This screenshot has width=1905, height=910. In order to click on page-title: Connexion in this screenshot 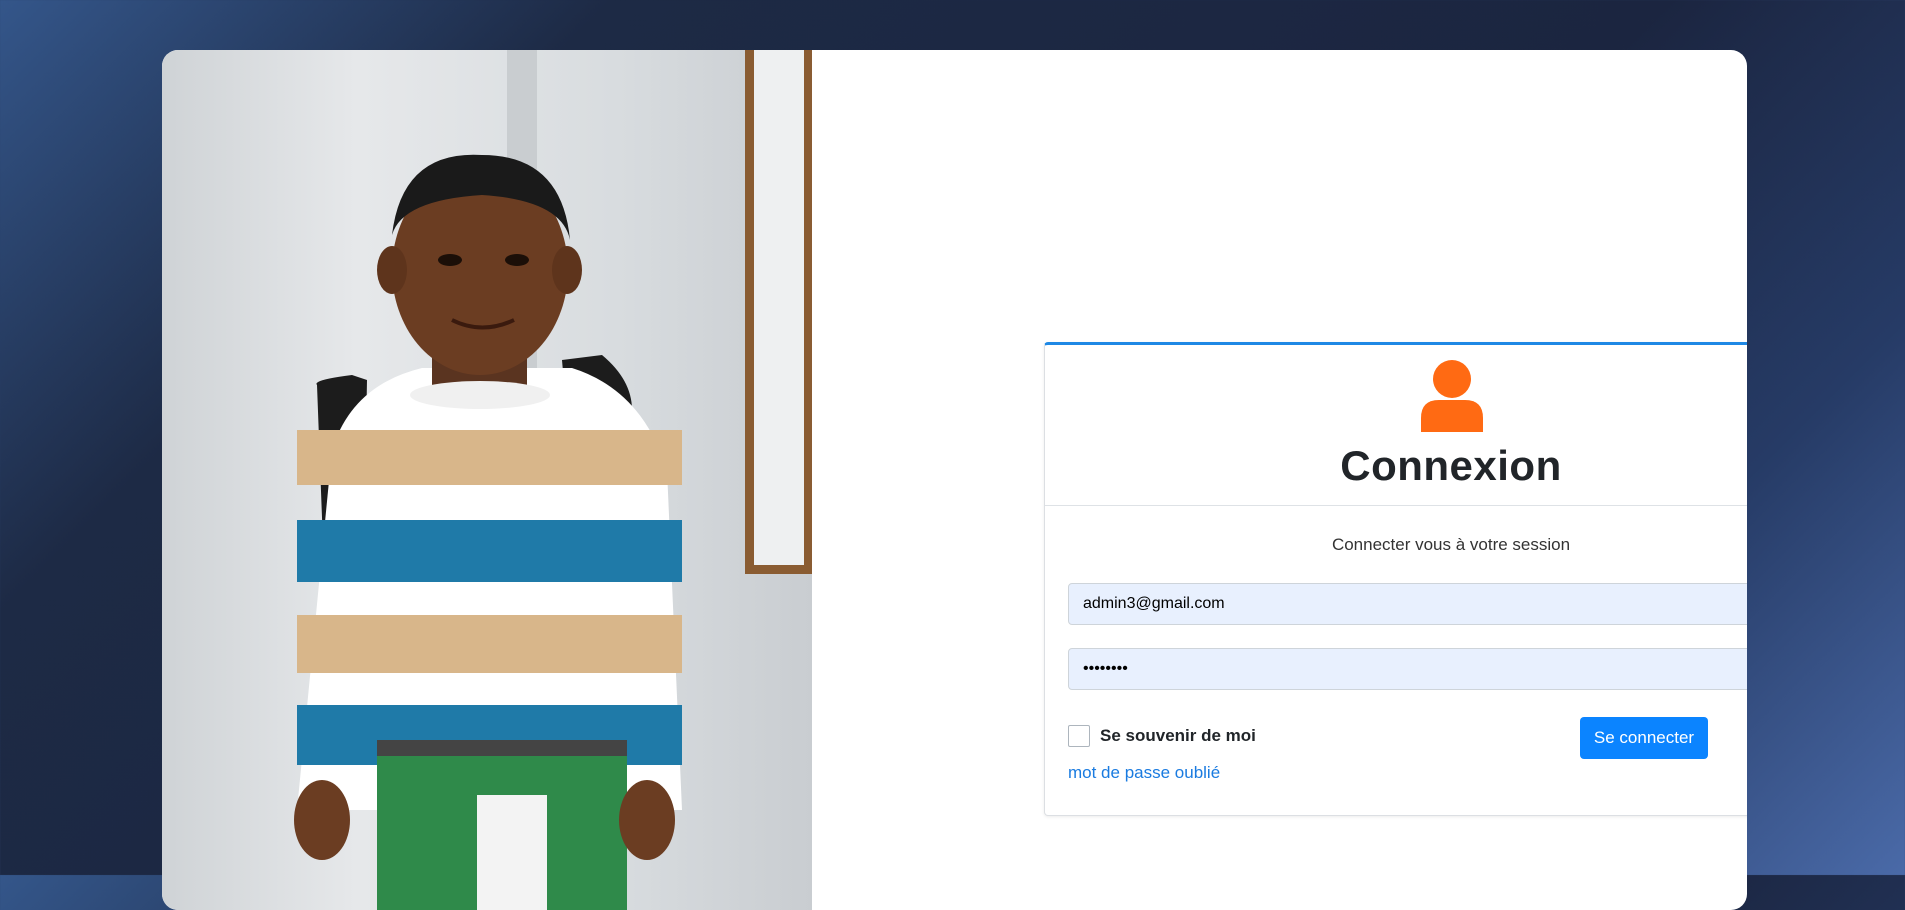, I will do `click(1451, 465)`.